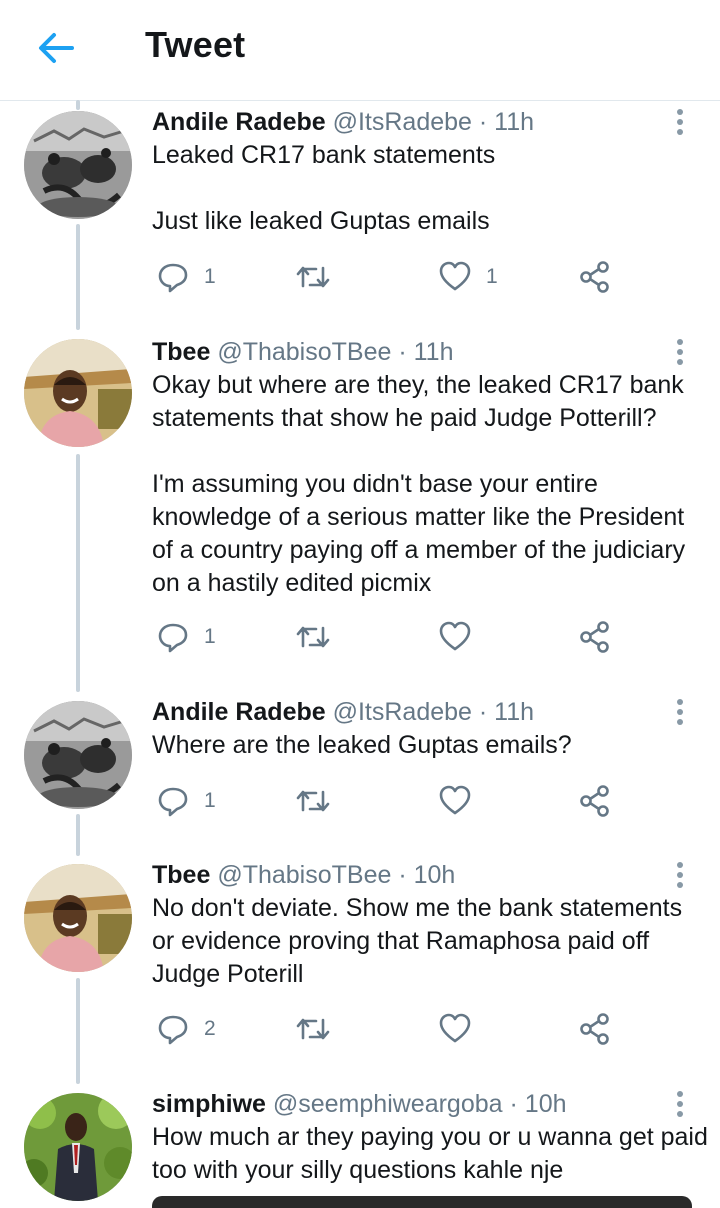 The width and height of the screenshot is (720, 1208). What do you see at coordinates (392, 277) in the screenshot?
I see `tweet-actions: 1 1` at bounding box center [392, 277].